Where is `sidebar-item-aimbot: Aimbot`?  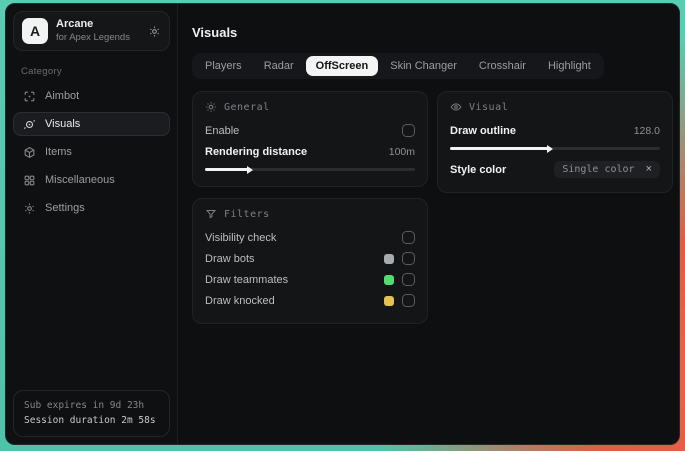
sidebar-item-aimbot: Aimbot is located at coordinates (91, 96).